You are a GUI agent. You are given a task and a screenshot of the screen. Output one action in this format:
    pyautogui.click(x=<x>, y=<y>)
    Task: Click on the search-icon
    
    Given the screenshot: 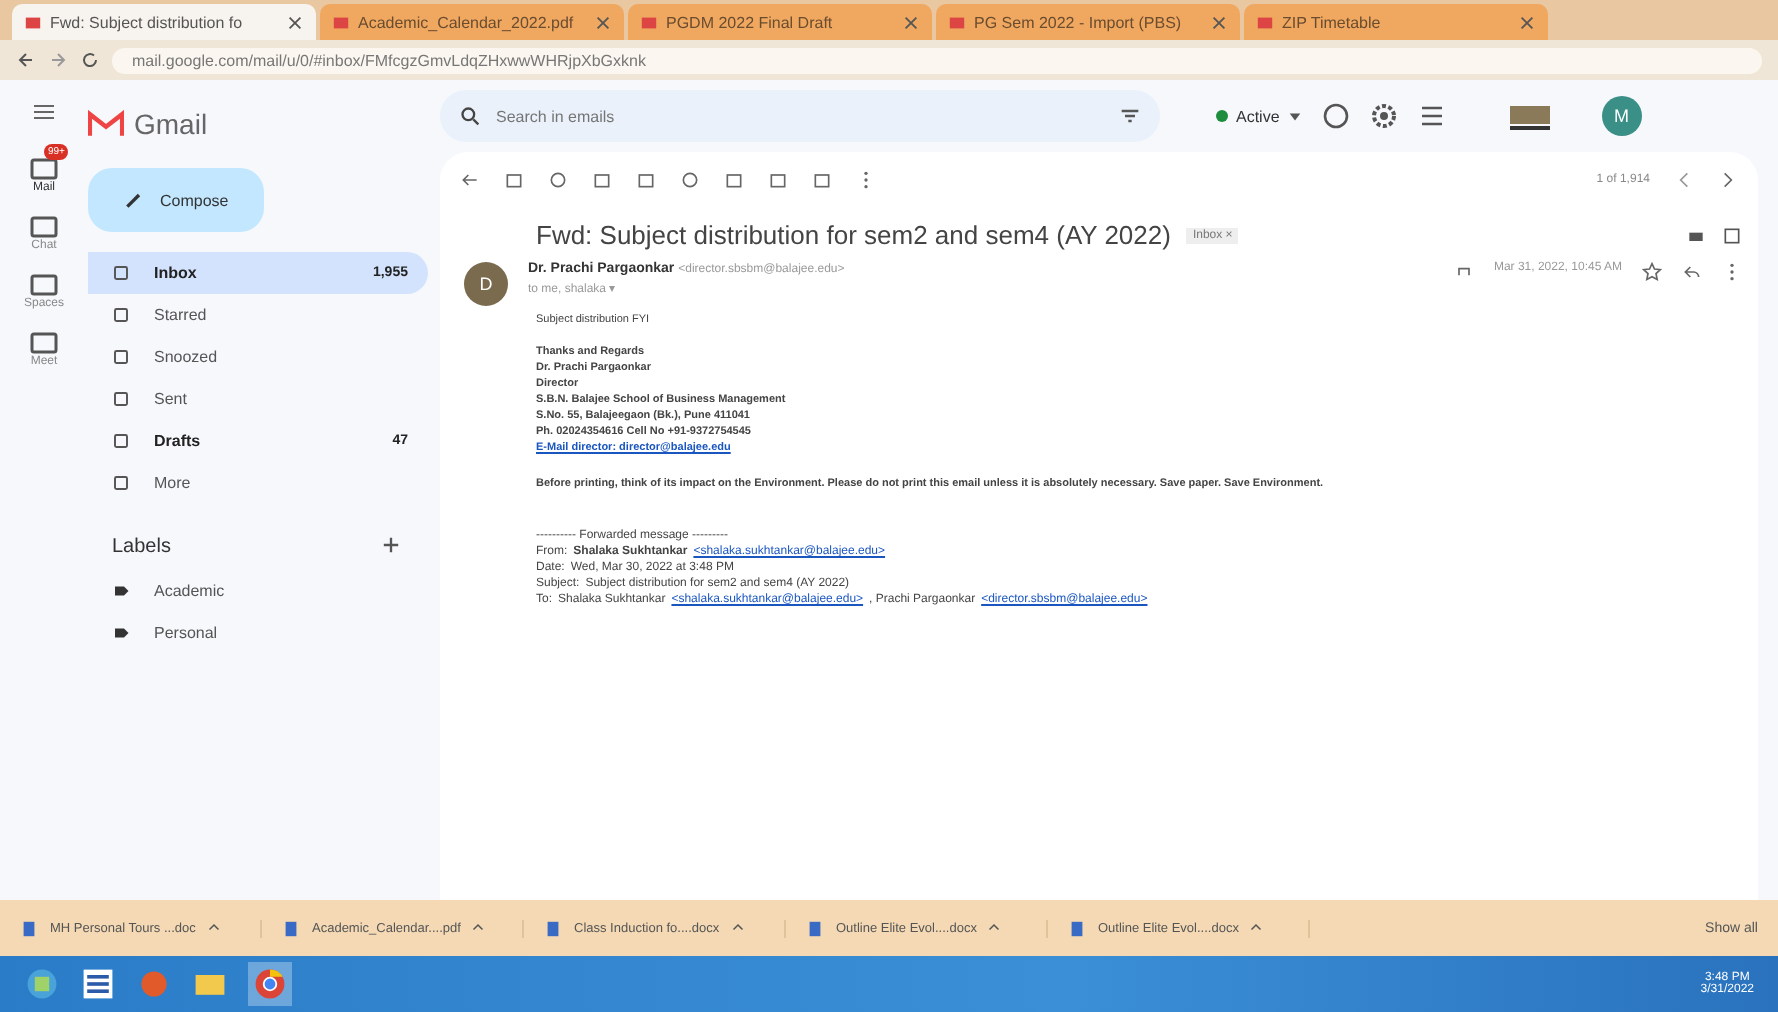 What is the action you would take?
    pyautogui.click(x=470, y=116)
    